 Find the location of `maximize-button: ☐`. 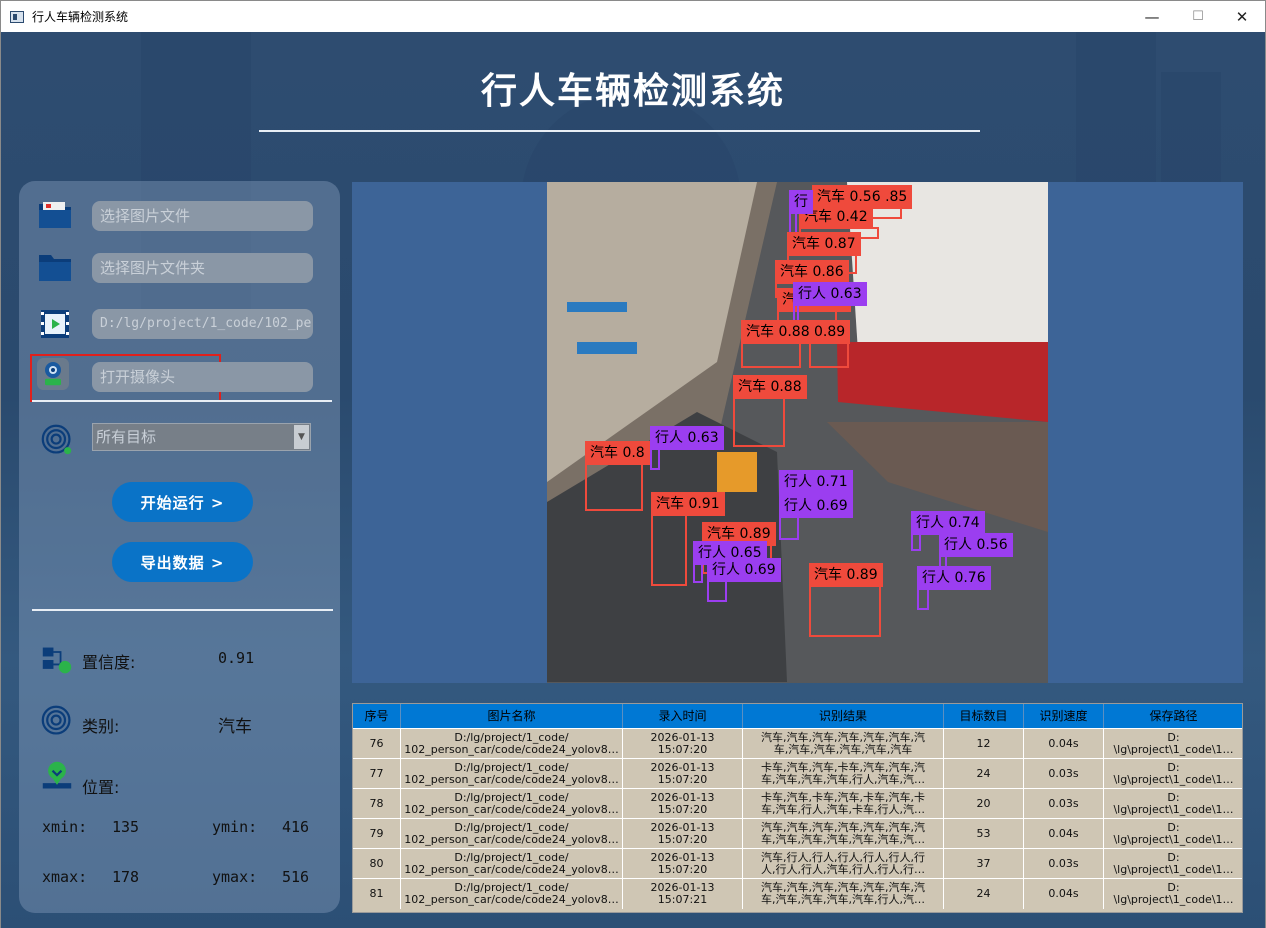

maximize-button: ☐ is located at coordinates (1198, 16).